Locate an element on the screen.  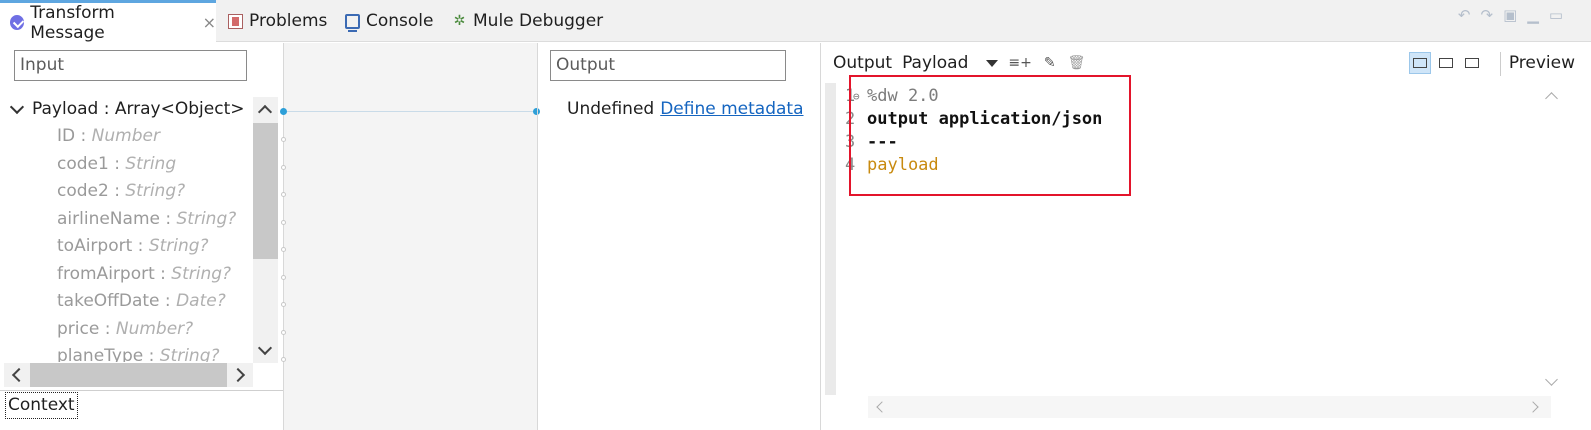
tree-item: code1 : String is located at coordinates (131, 165).